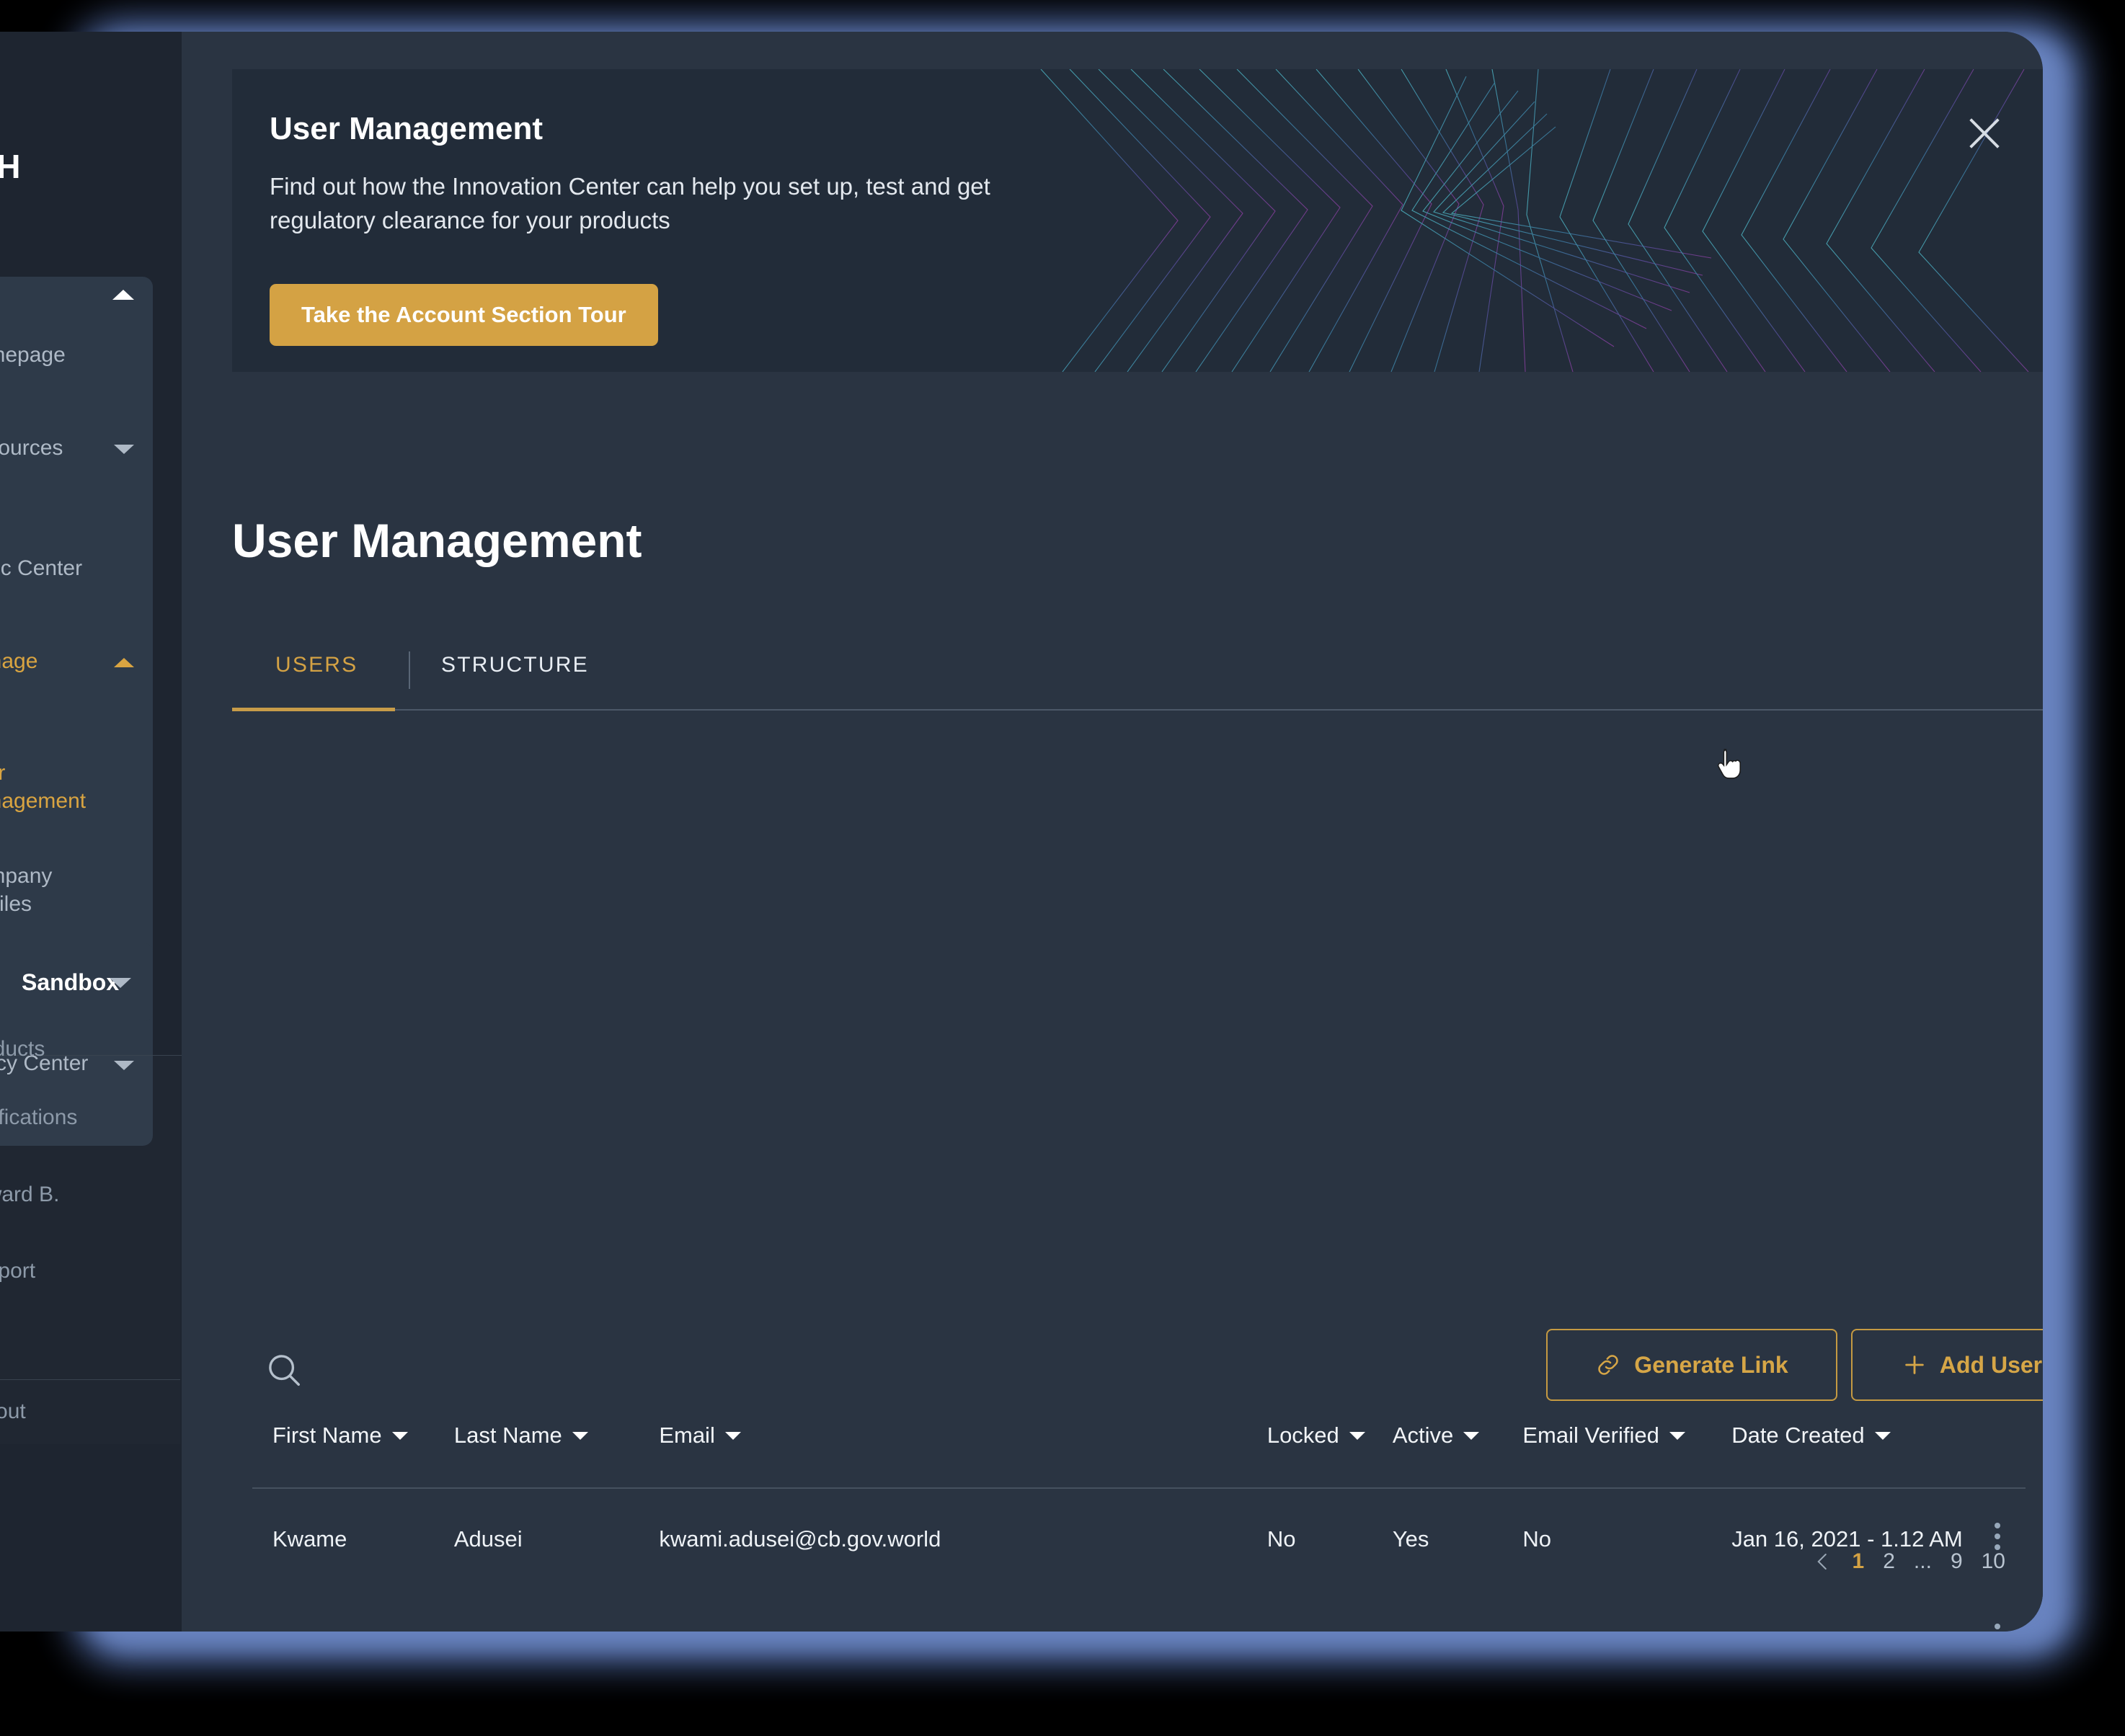 This screenshot has width=2125, height=1736. Describe the element at coordinates (1889, 1561) in the screenshot. I see `pagination-page-2: 2` at that location.